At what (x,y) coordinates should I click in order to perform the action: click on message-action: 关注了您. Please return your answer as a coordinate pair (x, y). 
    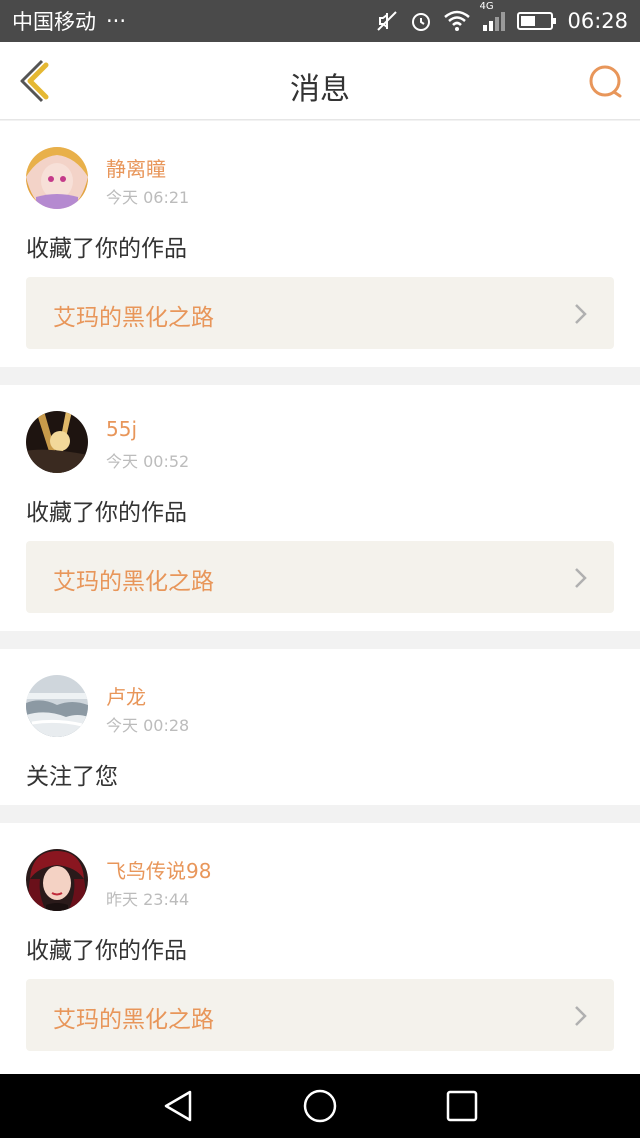
    Looking at the image, I should click on (72, 777).